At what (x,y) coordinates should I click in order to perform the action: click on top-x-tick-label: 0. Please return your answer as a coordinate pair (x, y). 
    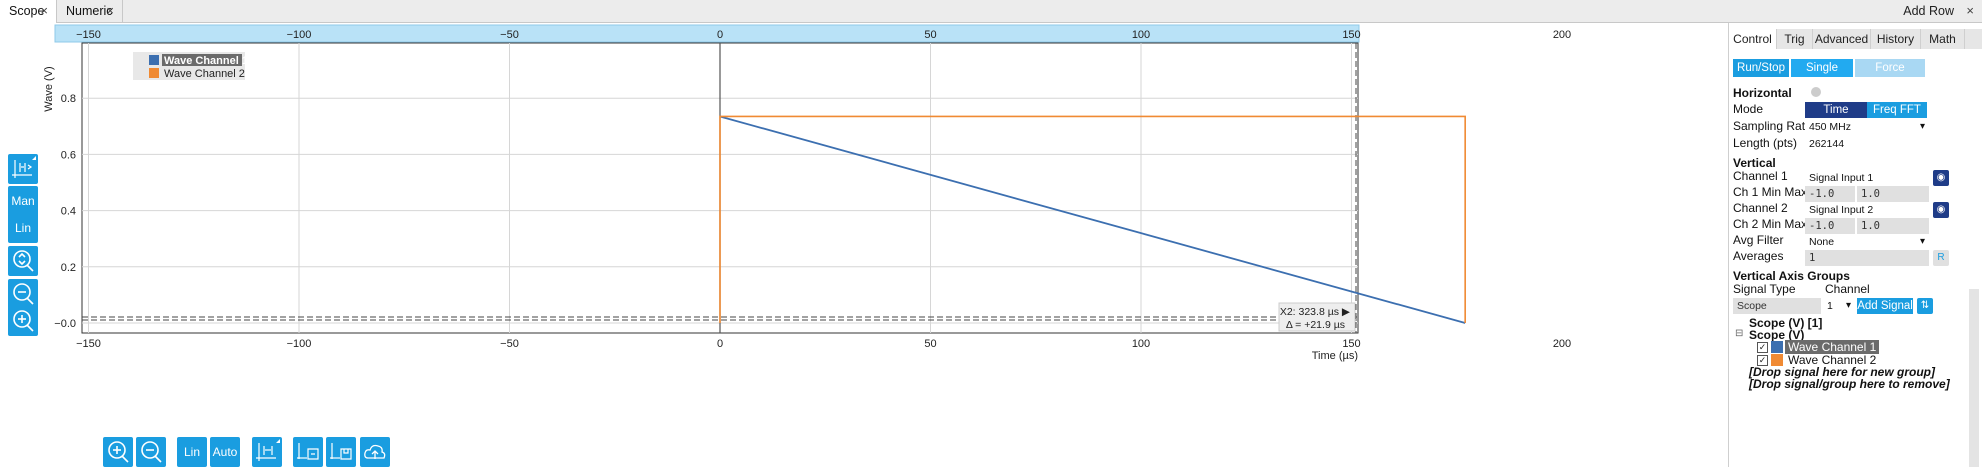
    Looking at the image, I should click on (720, 35).